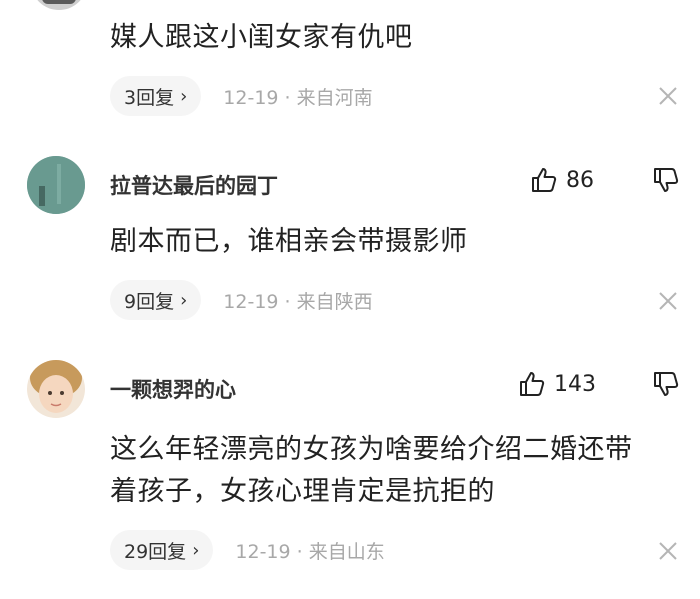 This screenshot has width=700, height=599. What do you see at coordinates (149, 301) in the screenshot?
I see `reply-count: 9回复` at bounding box center [149, 301].